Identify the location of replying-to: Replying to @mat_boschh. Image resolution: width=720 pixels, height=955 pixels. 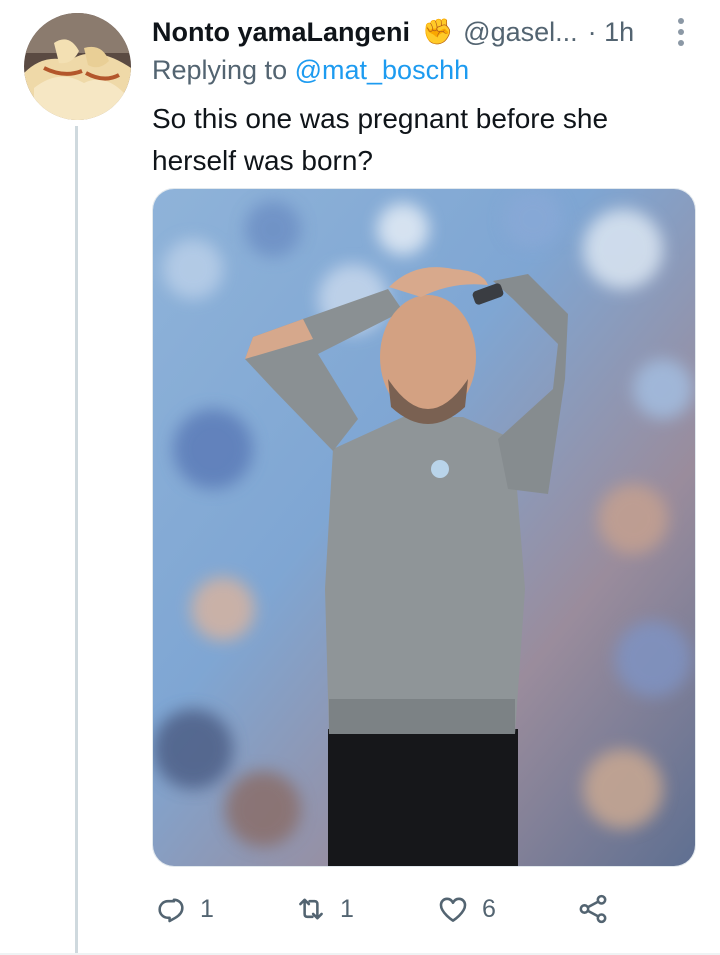
(310, 70).